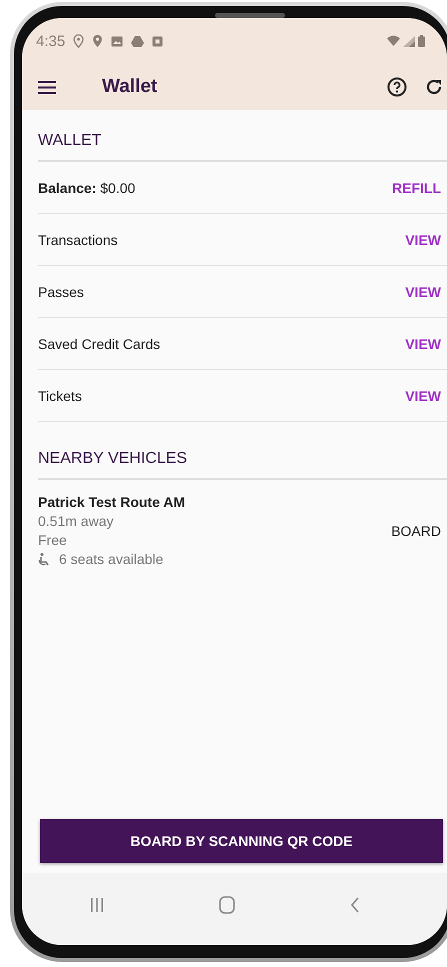 The height and width of the screenshot is (967, 447). I want to click on wallet-item-label: Transactions, so click(78, 240).